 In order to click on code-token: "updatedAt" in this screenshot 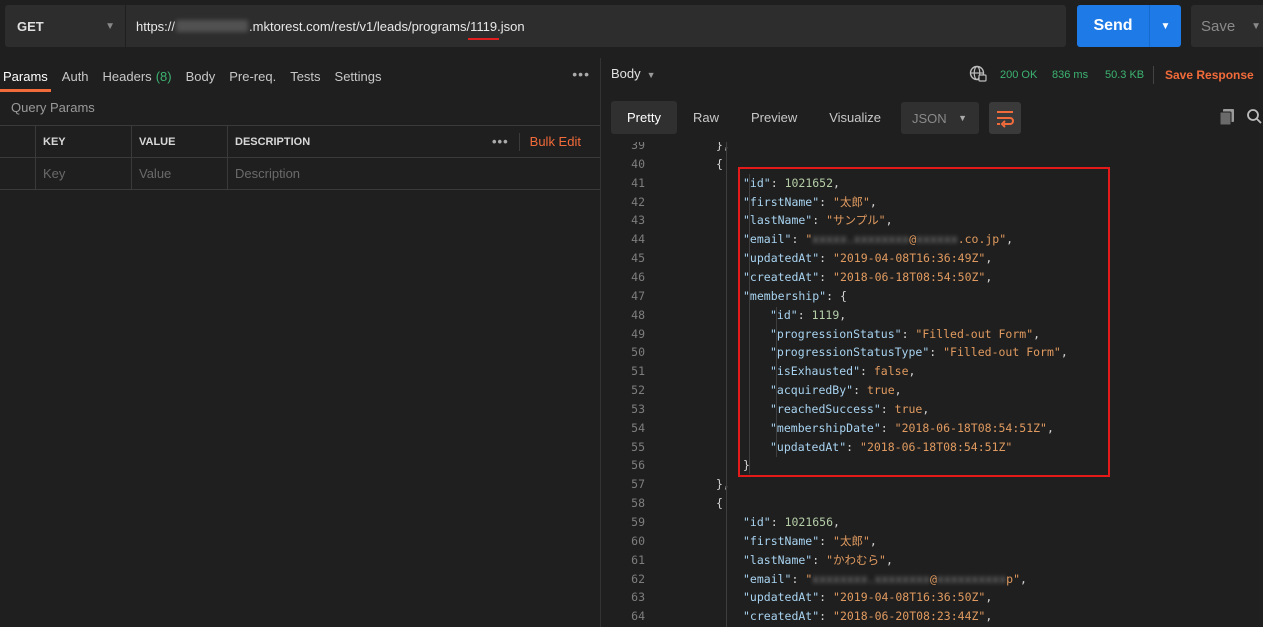, I will do `click(781, 597)`.